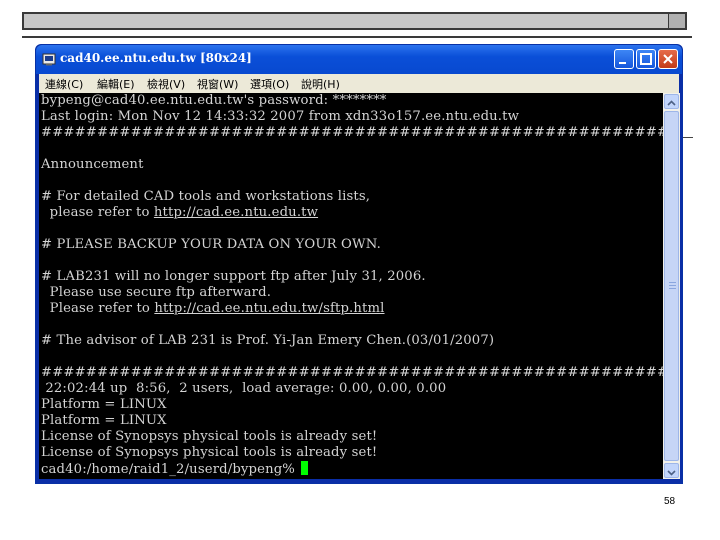 The image size is (720, 540). What do you see at coordinates (92, 164) in the screenshot?
I see `terminal-line: Announcement` at bounding box center [92, 164].